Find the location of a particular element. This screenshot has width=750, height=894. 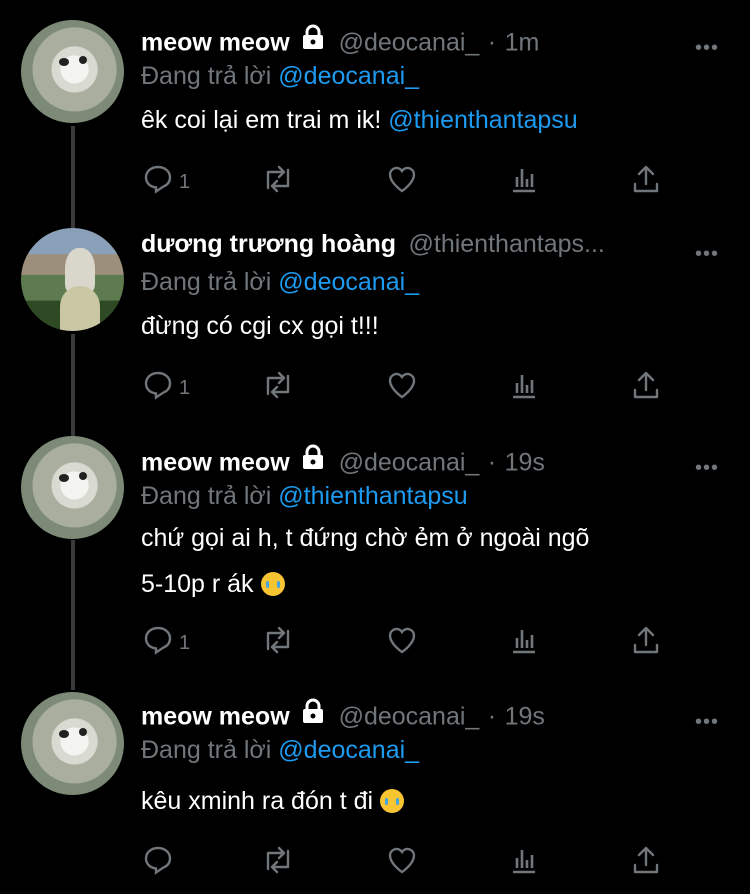

tweet-text: kêu xminh ra đón t đi is located at coordinates (421, 801).